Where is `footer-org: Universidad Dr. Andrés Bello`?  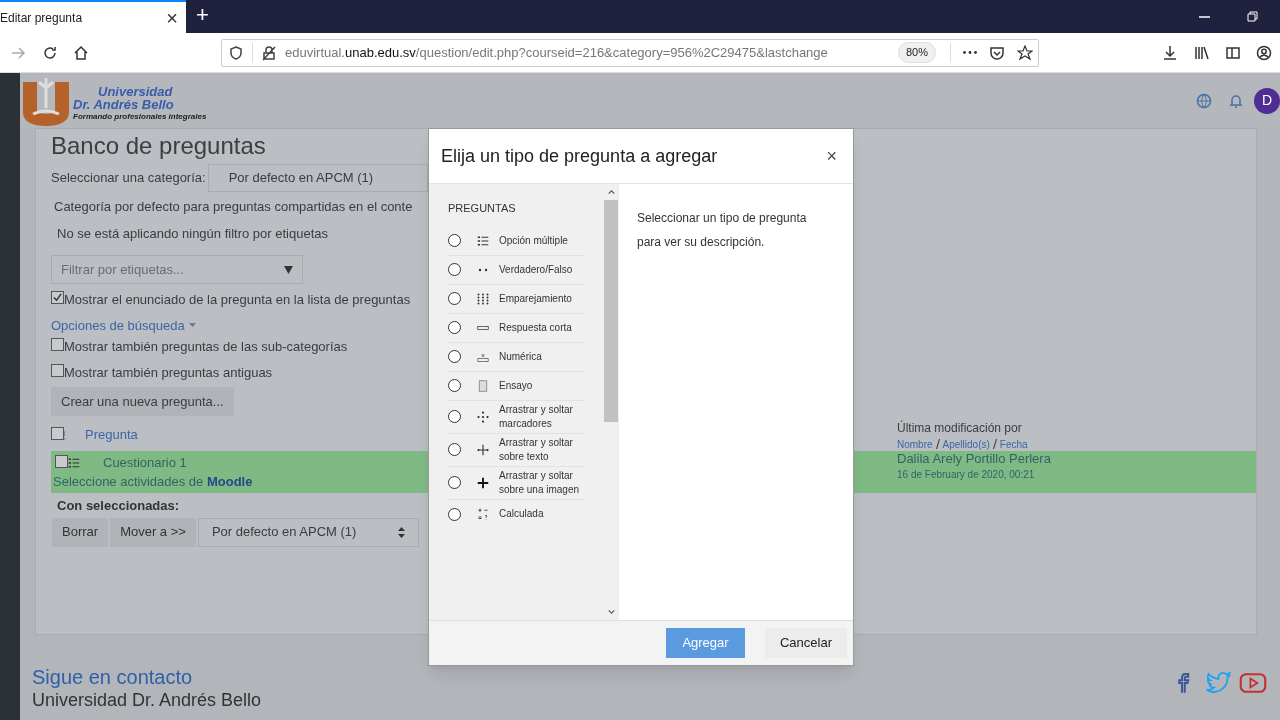
footer-org: Universidad Dr. Andrés Bello is located at coordinates (147, 700).